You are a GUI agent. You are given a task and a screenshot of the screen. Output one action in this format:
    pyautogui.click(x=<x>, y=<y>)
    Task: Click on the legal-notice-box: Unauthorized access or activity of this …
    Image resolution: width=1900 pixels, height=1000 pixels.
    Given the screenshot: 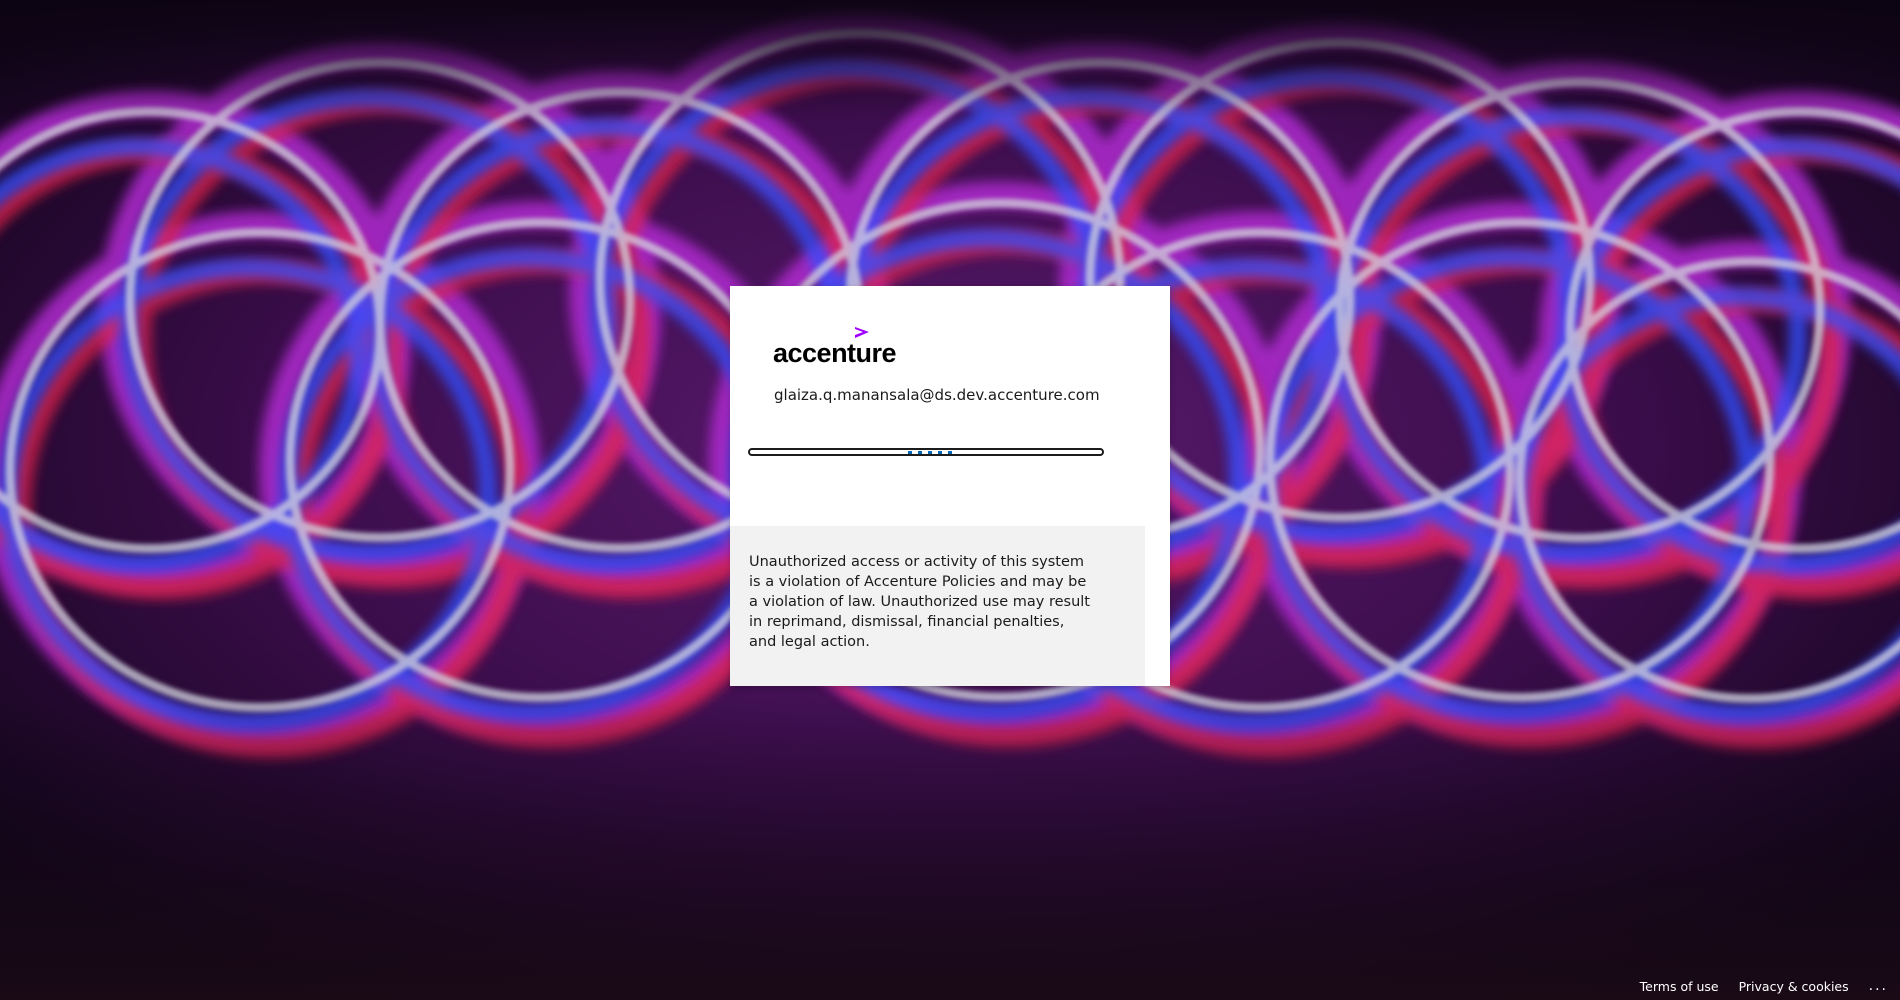 What is the action you would take?
    pyautogui.click(x=937, y=606)
    